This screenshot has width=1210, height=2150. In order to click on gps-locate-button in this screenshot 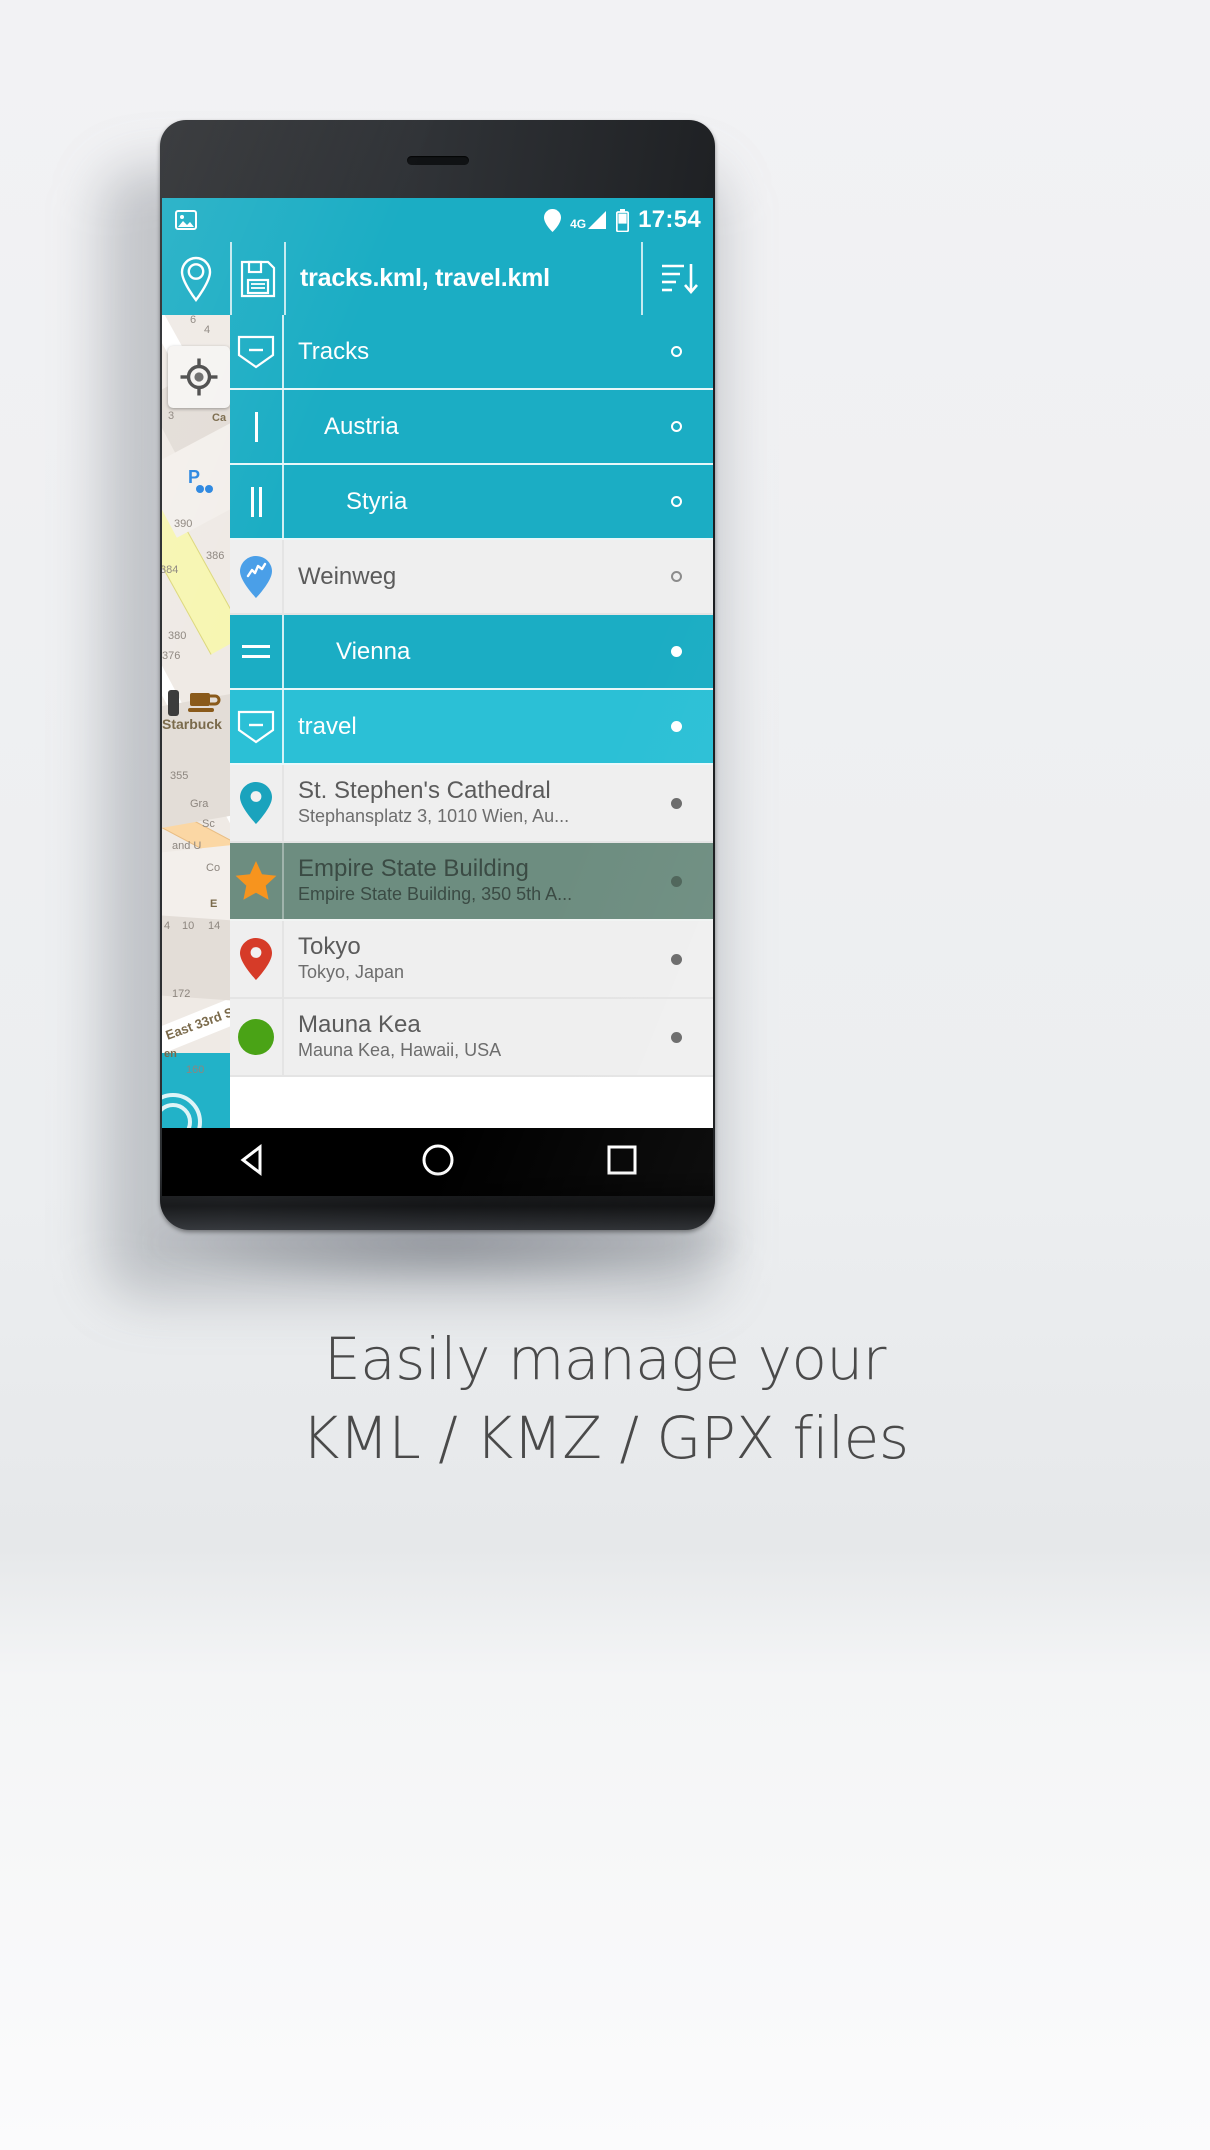, I will do `click(199, 377)`.